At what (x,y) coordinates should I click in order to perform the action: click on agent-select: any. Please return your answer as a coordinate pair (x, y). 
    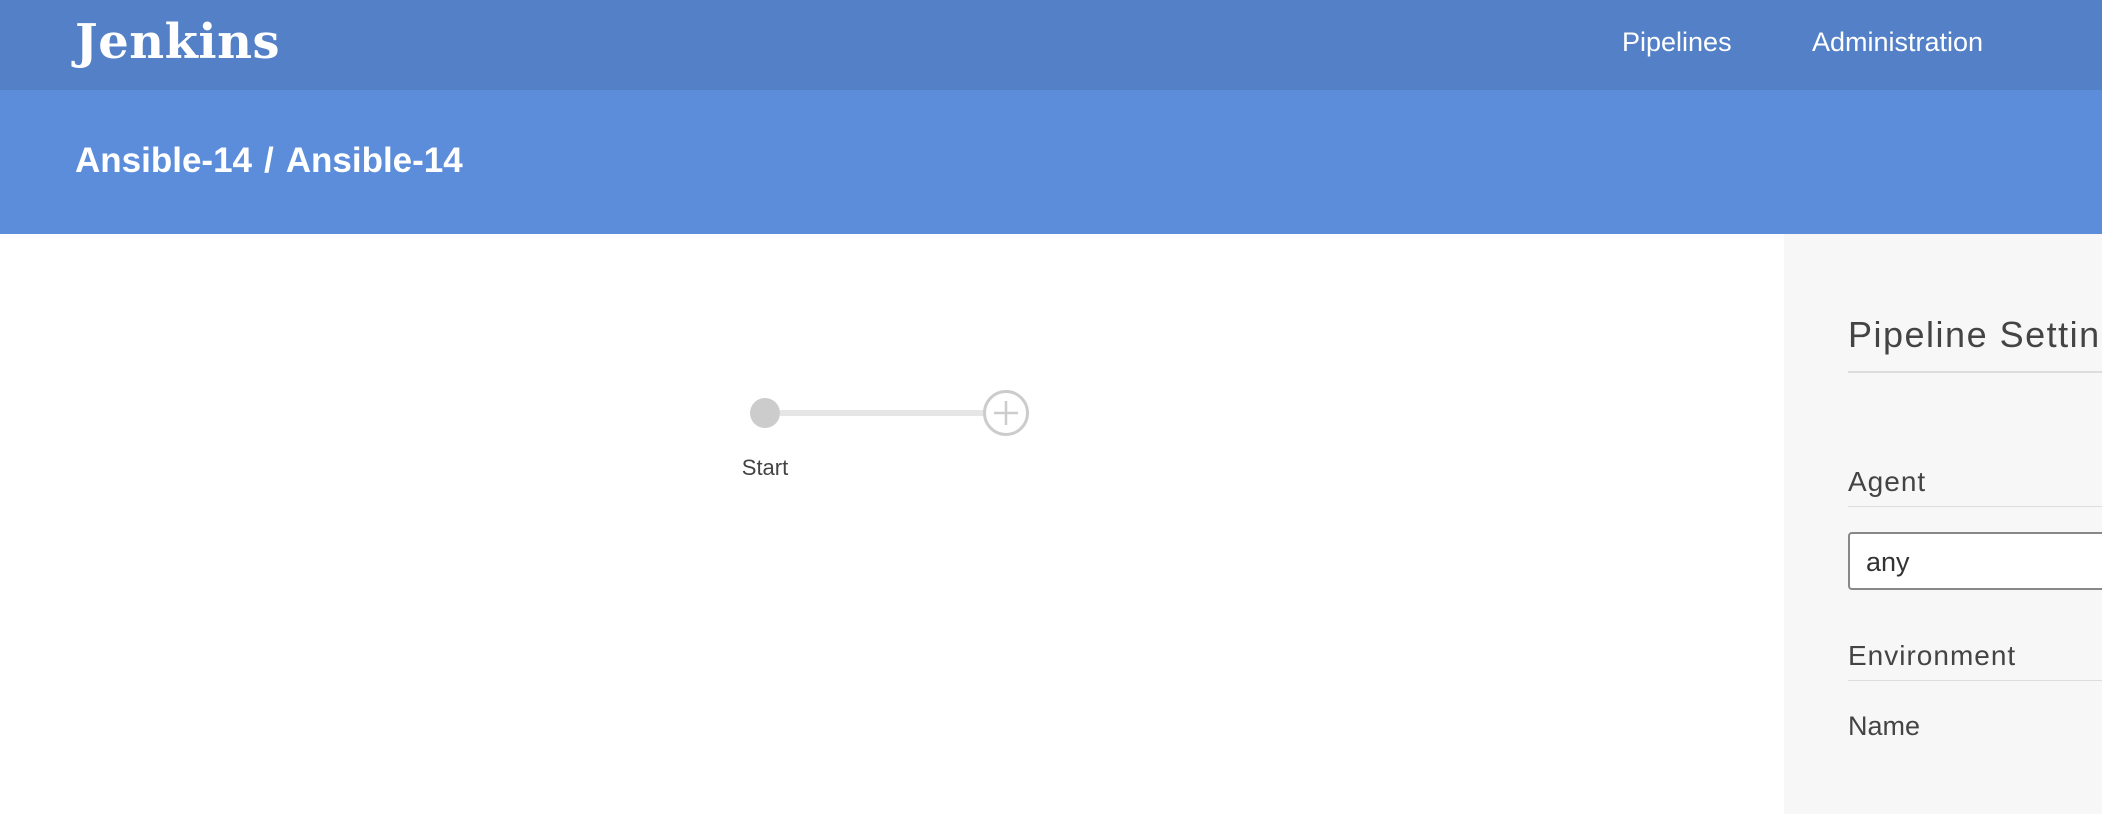
    Looking at the image, I should click on (1975, 561).